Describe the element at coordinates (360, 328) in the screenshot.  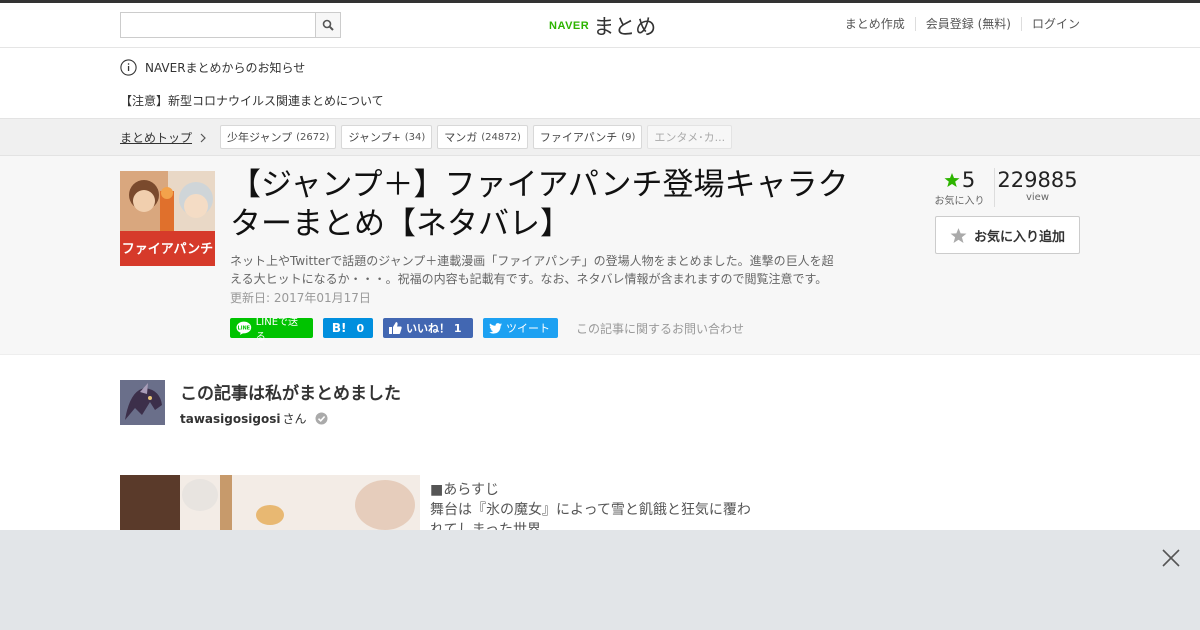
I see `hatena-count: 0` at that location.